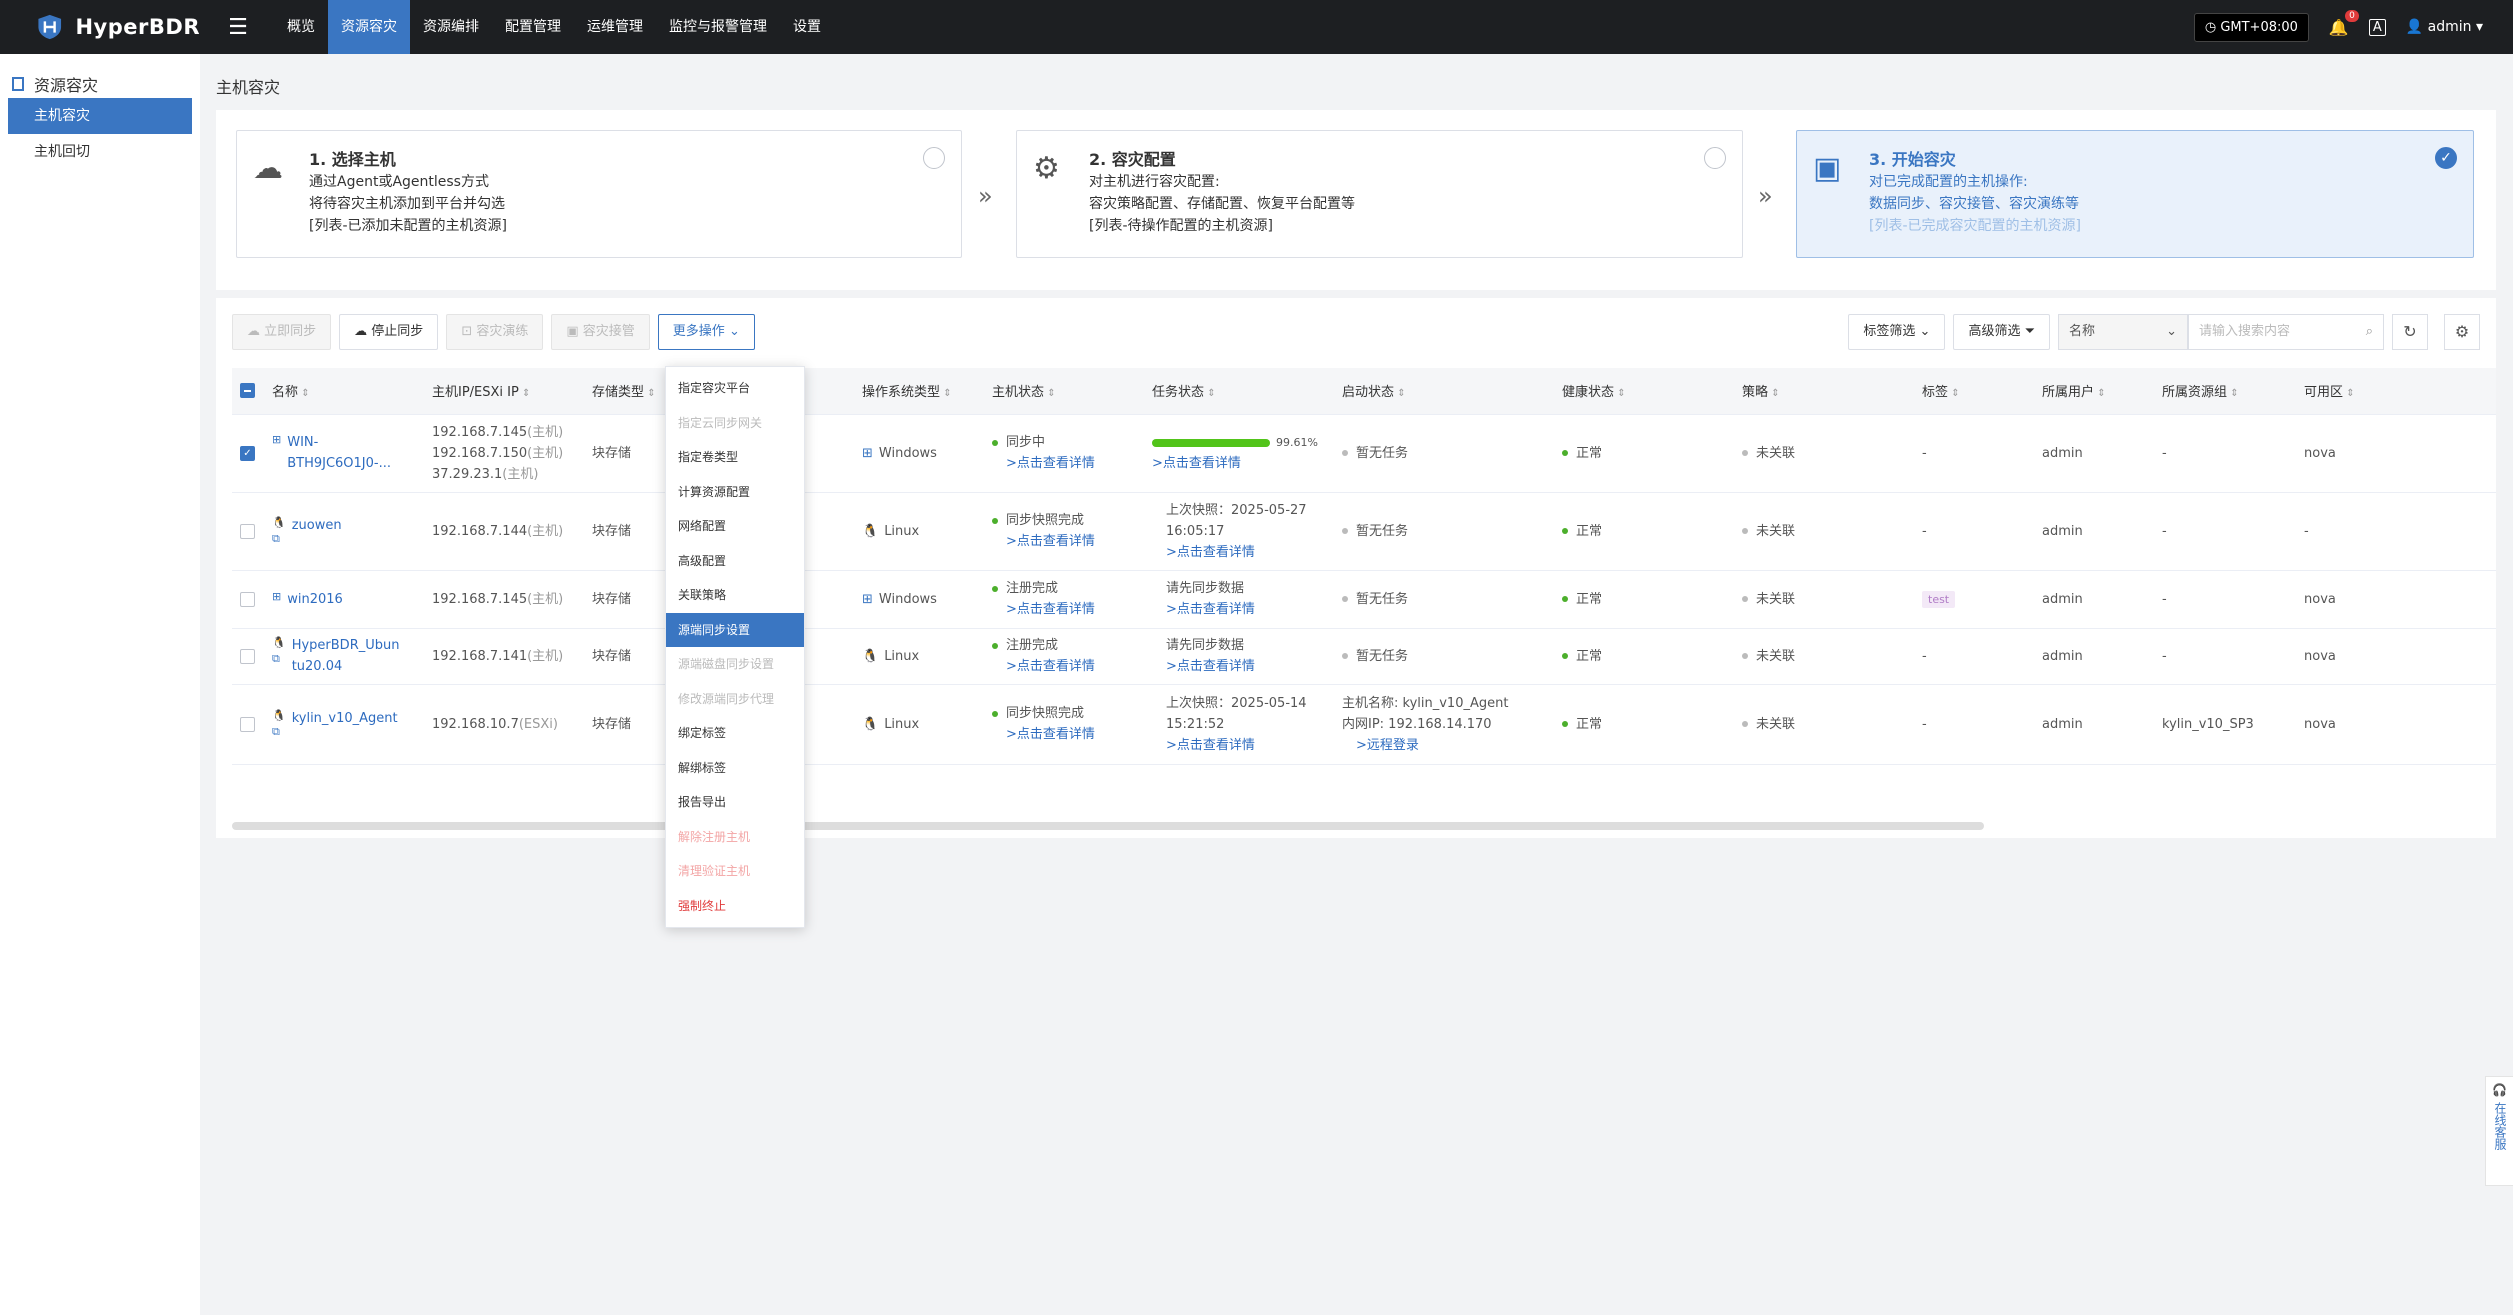 This screenshot has height=1315, width=2513. What do you see at coordinates (600, 332) in the screenshot?
I see `dr-takeover-button: ▣ 容灾接管` at bounding box center [600, 332].